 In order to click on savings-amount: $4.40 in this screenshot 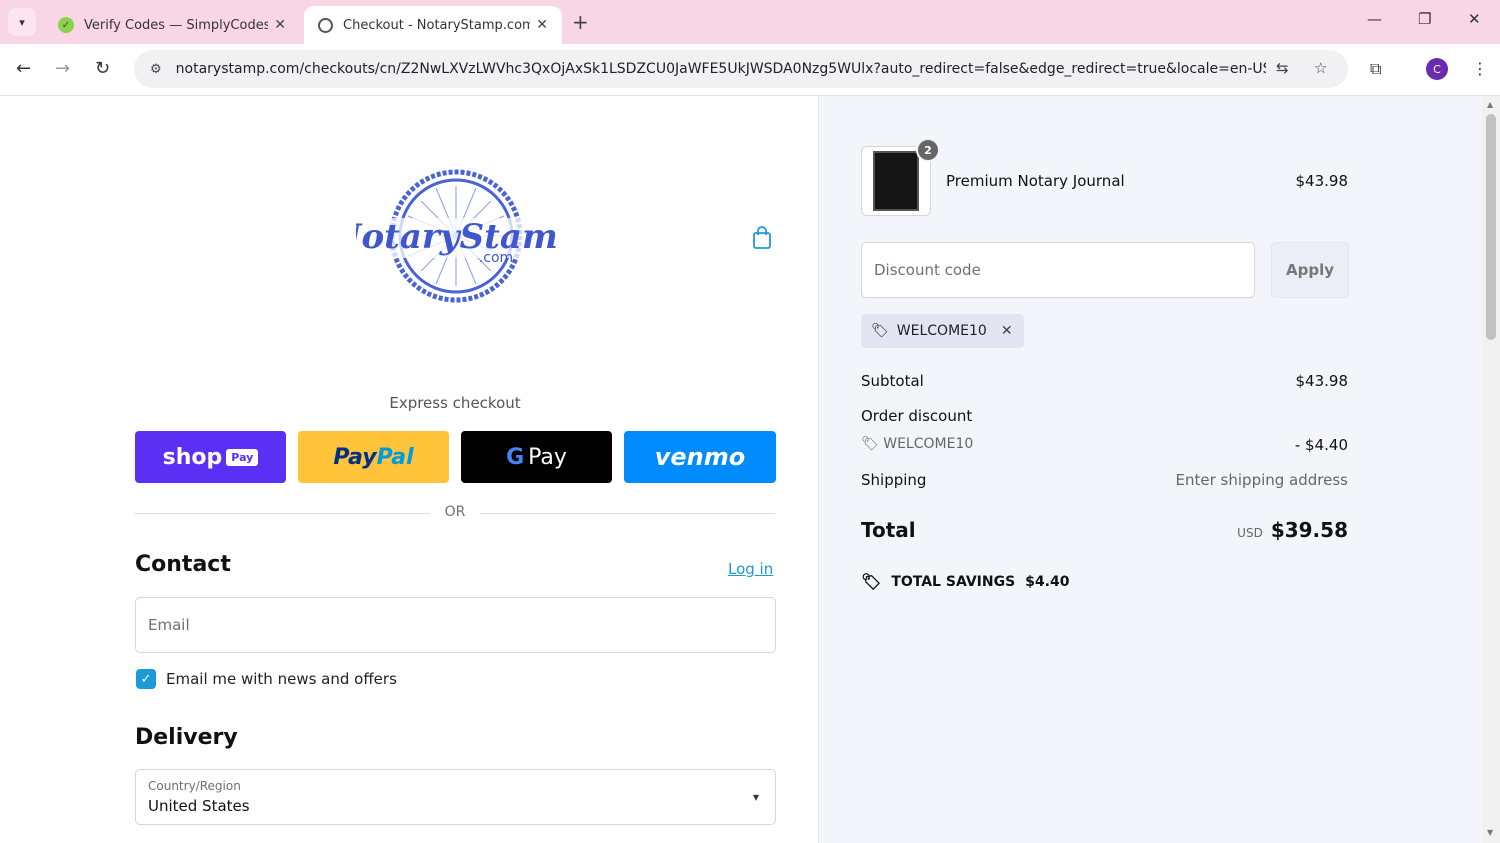, I will do `click(1047, 581)`.